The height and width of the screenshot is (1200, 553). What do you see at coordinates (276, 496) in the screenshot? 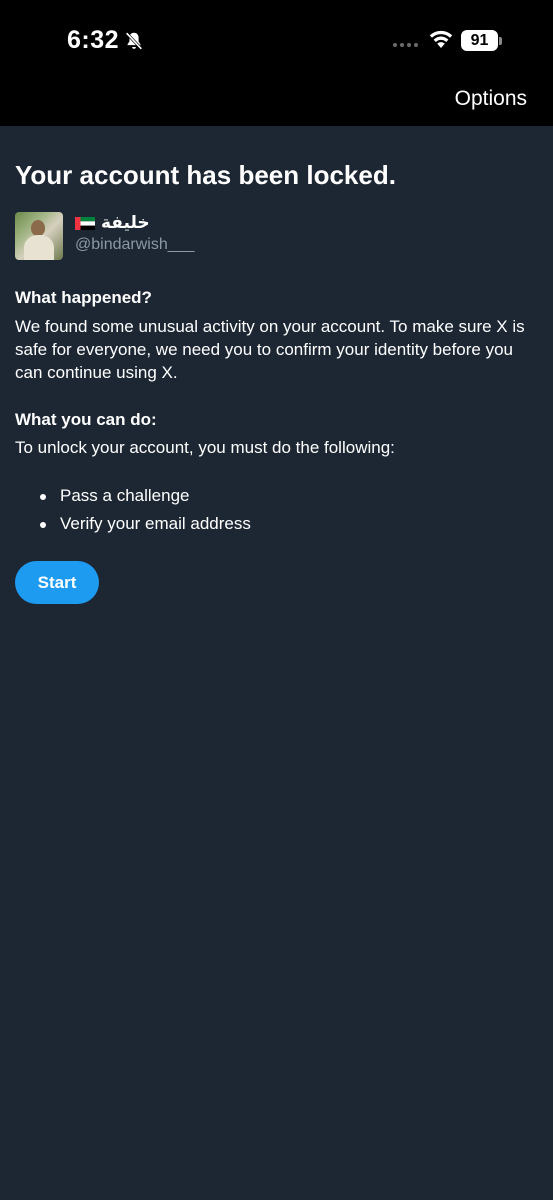
I see `list-item: Pass a challenge` at bounding box center [276, 496].